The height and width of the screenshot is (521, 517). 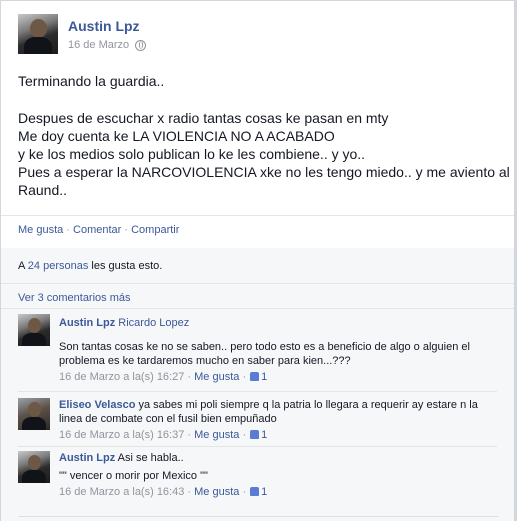 I want to click on comment-text-line: "" vencer o morir por Mexico "", so click(x=133, y=476).